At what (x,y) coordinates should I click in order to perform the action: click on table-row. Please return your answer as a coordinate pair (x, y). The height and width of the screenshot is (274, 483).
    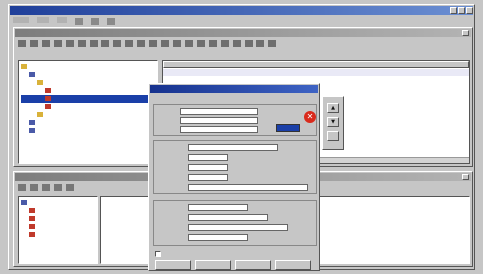
    Looking at the image, I should click on (316, 72).